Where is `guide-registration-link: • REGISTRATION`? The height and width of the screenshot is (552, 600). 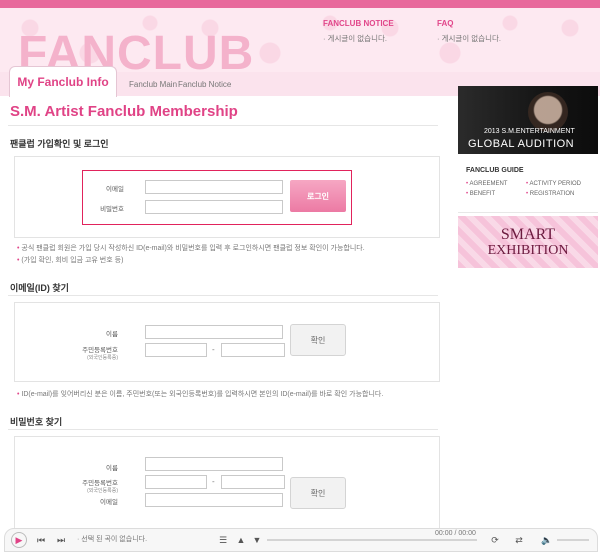
guide-registration-link: • REGISTRATION is located at coordinates (550, 194).